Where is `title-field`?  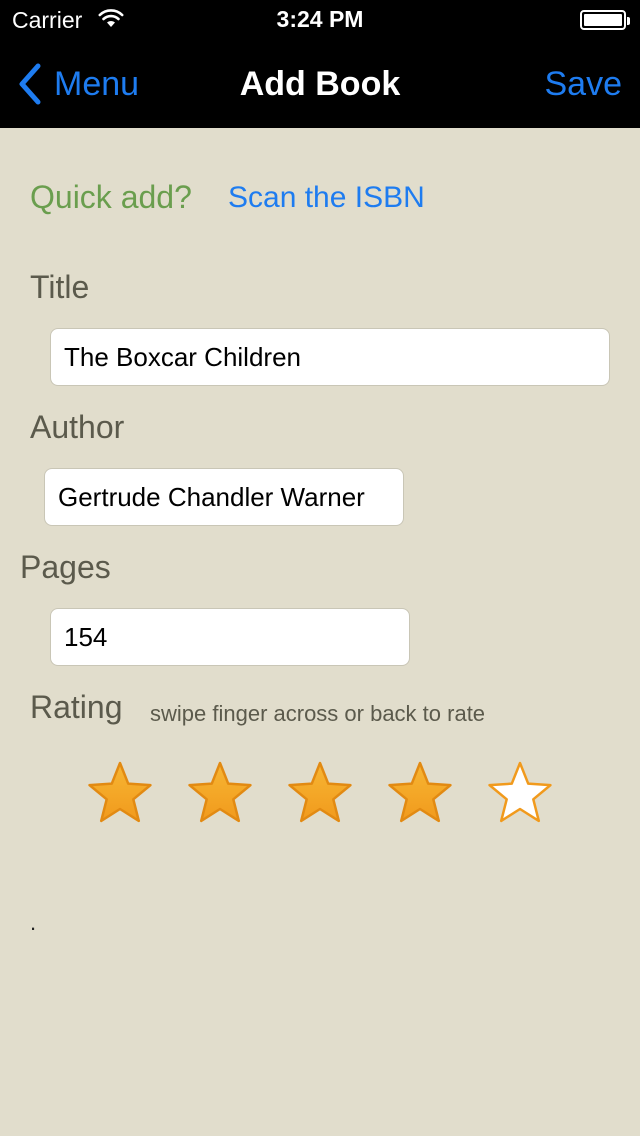 title-field is located at coordinates (330, 357).